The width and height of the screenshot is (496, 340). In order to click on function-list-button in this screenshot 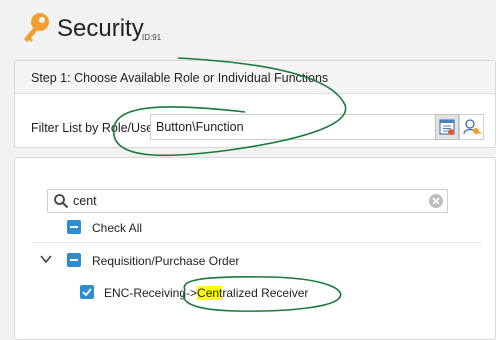, I will do `click(447, 127)`.